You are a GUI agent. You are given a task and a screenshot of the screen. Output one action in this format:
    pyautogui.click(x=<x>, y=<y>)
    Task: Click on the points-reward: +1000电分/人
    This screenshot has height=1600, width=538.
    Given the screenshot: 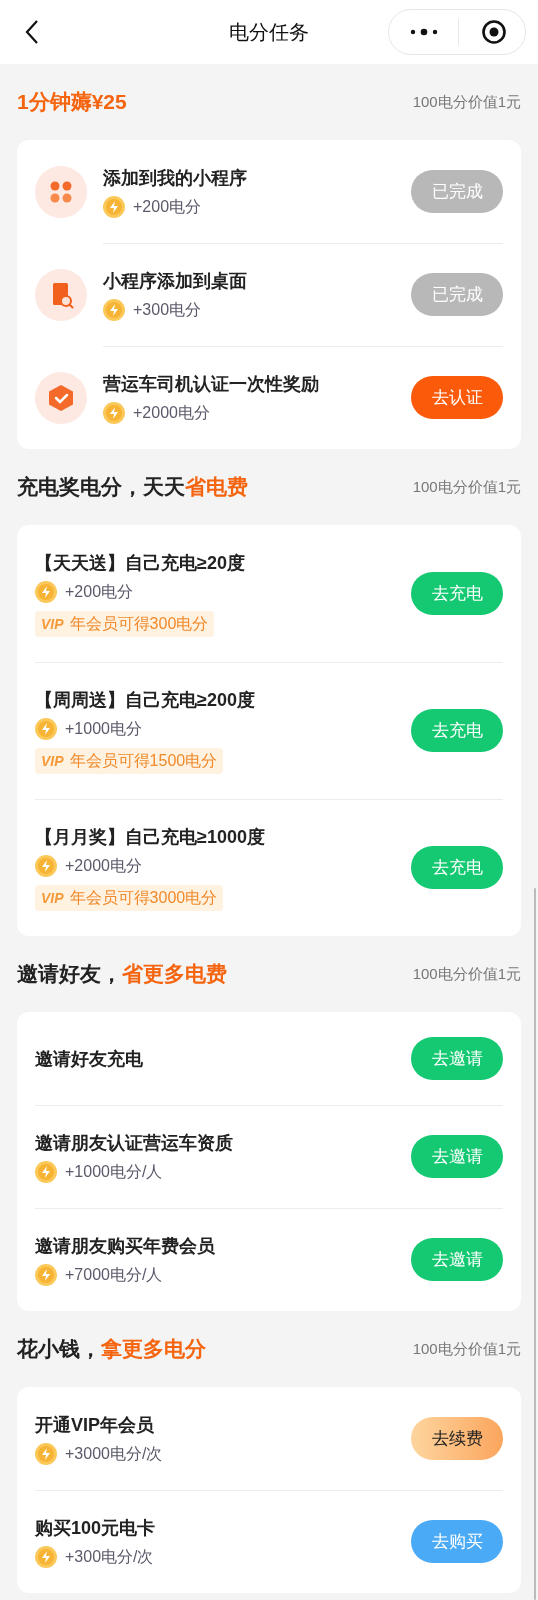 What is the action you would take?
    pyautogui.click(x=114, y=1172)
    